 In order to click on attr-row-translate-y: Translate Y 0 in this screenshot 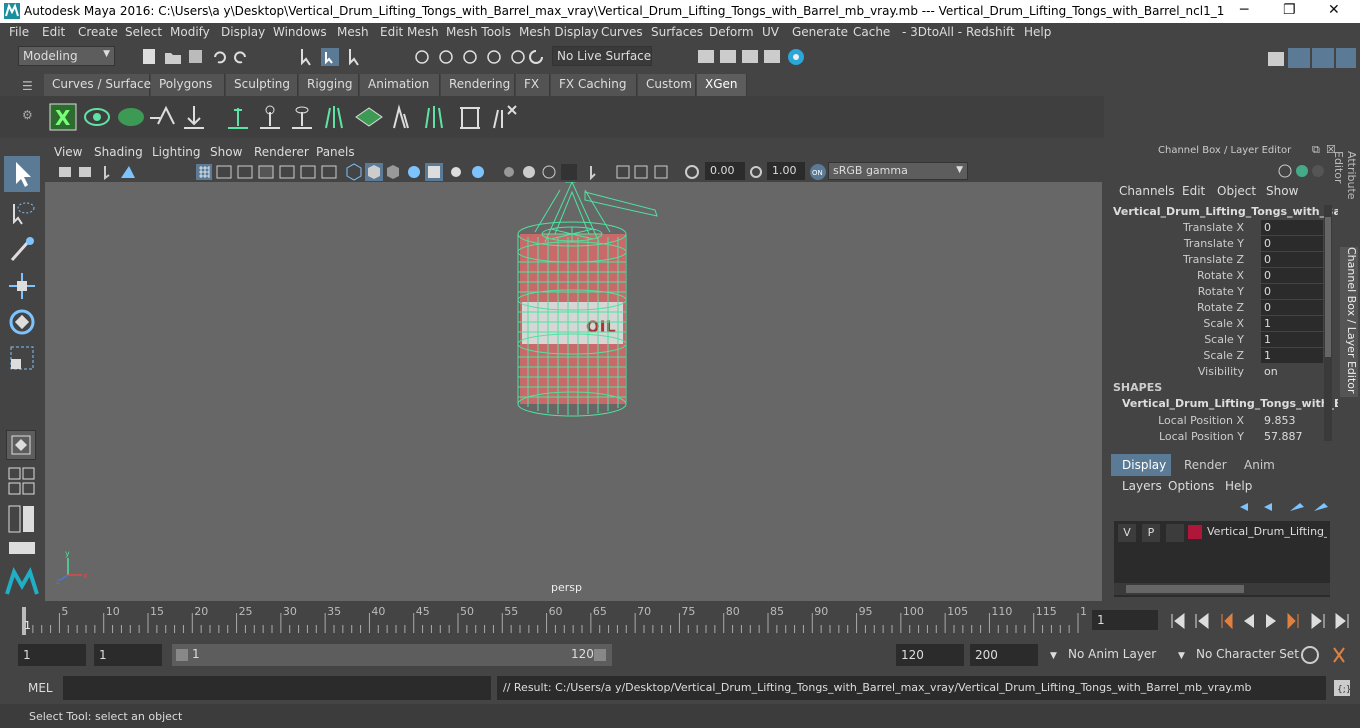, I will do `click(1218, 244)`.